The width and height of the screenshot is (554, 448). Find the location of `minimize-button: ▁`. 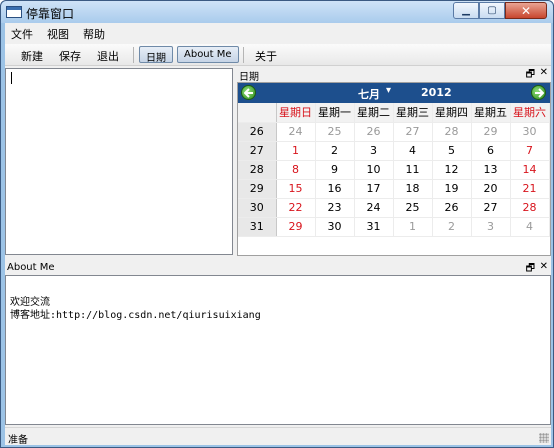

minimize-button: ▁ is located at coordinates (466, 10).